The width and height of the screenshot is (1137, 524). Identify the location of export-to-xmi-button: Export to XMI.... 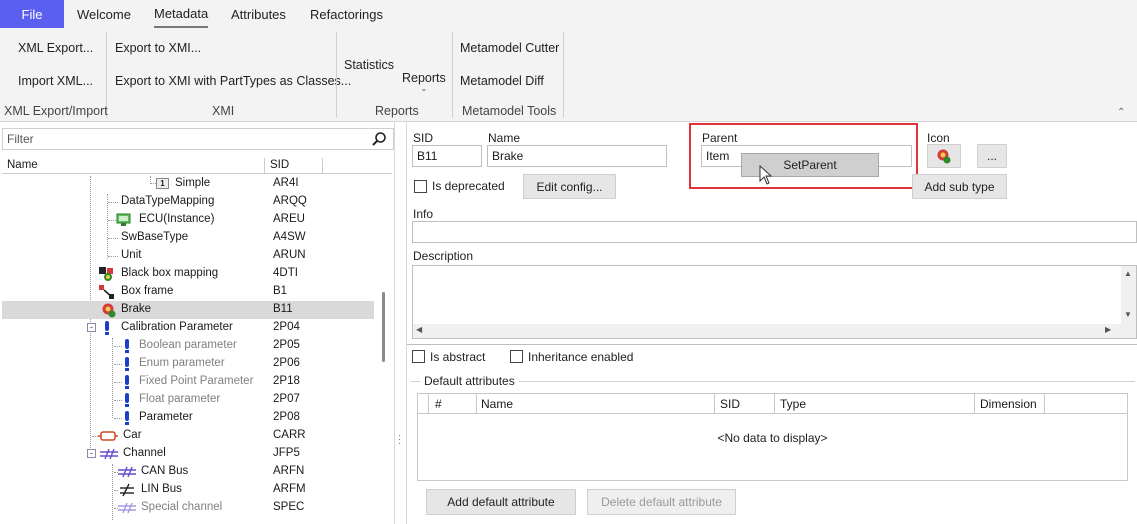
(158, 48).